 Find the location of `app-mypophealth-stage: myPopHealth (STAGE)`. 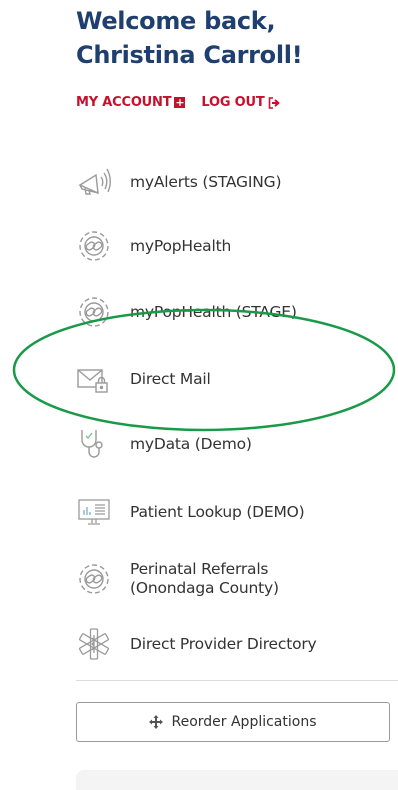

app-mypophealth-stage: myPopHealth (STAGE) is located at coordinates (186, 312).